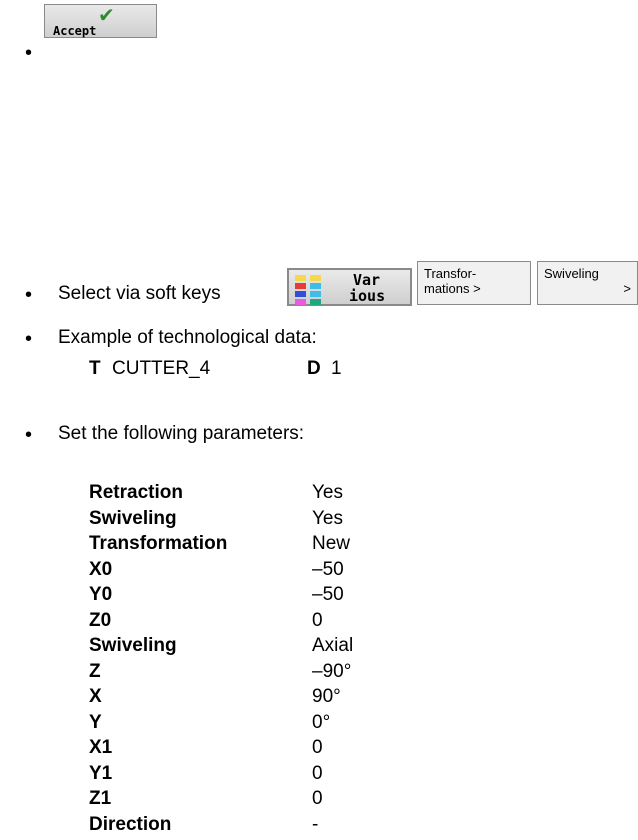  What do you see at coordinates (101, 747) in the screenshot?
I see `param-name: X1` at bounding box center [101, 747].